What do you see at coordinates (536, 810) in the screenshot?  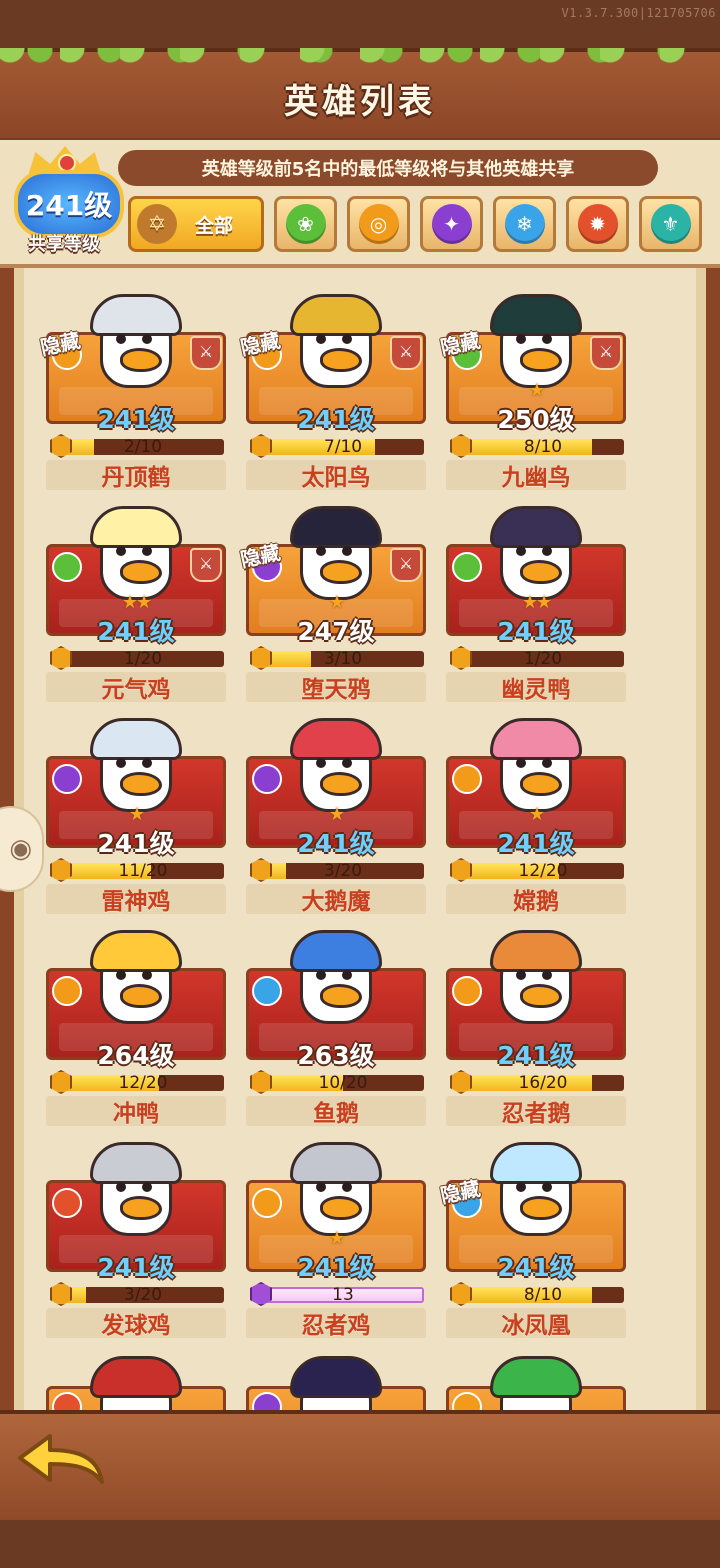 I see `hero-card: ★ 241级 12/20 嫦鹅` at bounding box center [536, 810].